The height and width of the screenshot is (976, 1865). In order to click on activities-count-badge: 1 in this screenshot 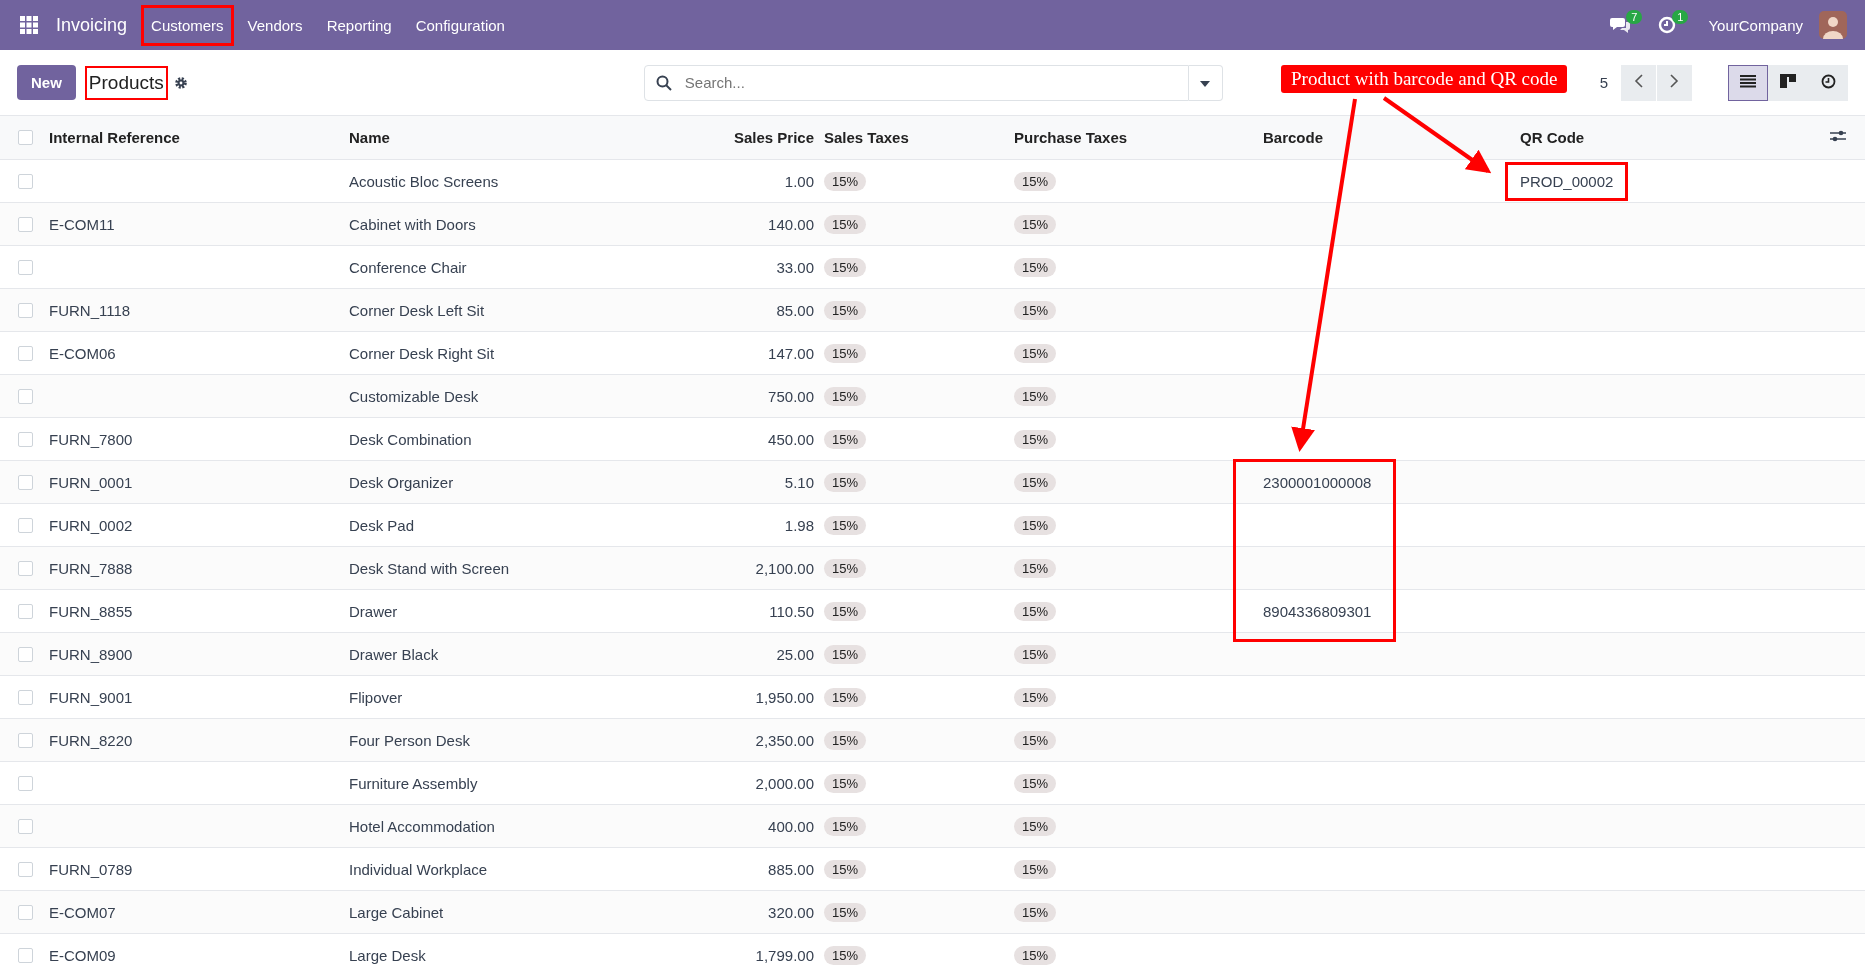, I will do `click(1680, 17)`.